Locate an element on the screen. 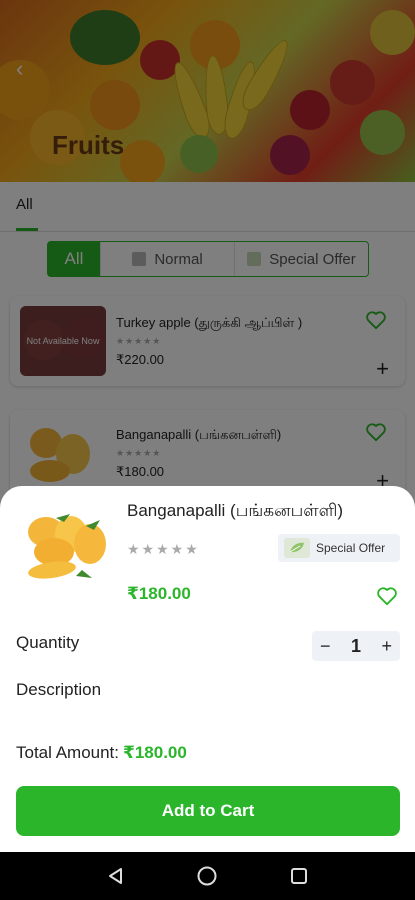 Image resolution: width=415 pixels, height=900 pixels. total-label: Total Amount: is located at coordinates (68, 752).